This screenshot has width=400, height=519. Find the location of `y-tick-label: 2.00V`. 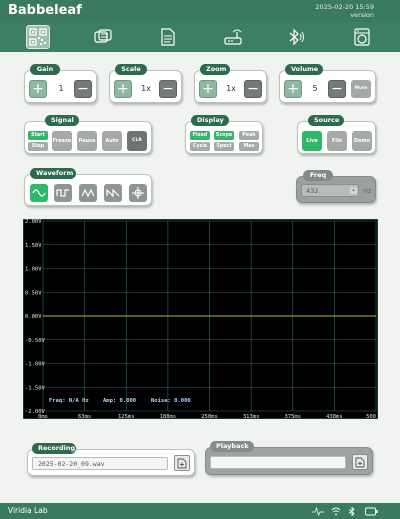

y-tick-label: 2.00V is located at coordinates (33, 222).